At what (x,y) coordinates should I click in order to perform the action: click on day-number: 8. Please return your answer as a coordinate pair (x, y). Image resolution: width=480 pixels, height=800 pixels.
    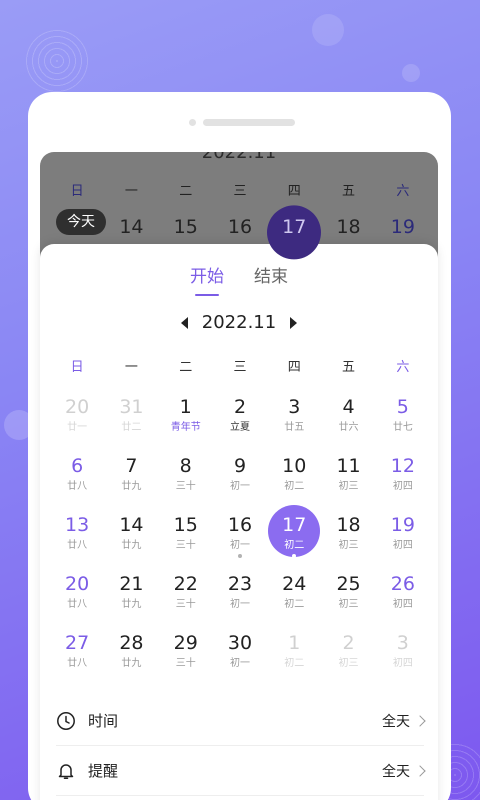
    Looking at the image, I should click on (185, 466).